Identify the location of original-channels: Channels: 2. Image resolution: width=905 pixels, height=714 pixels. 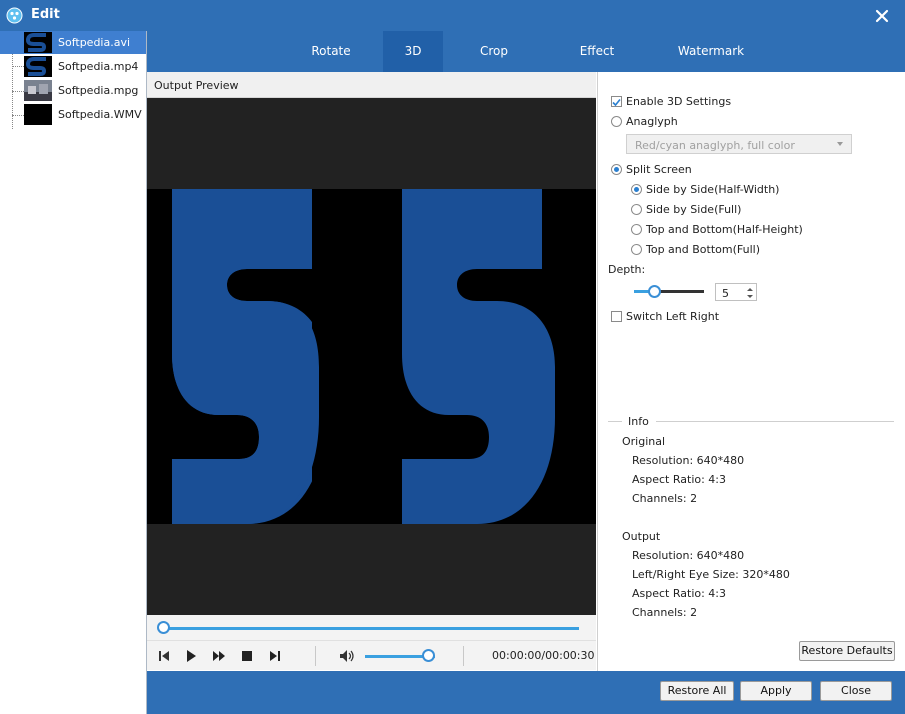
(665, 498).